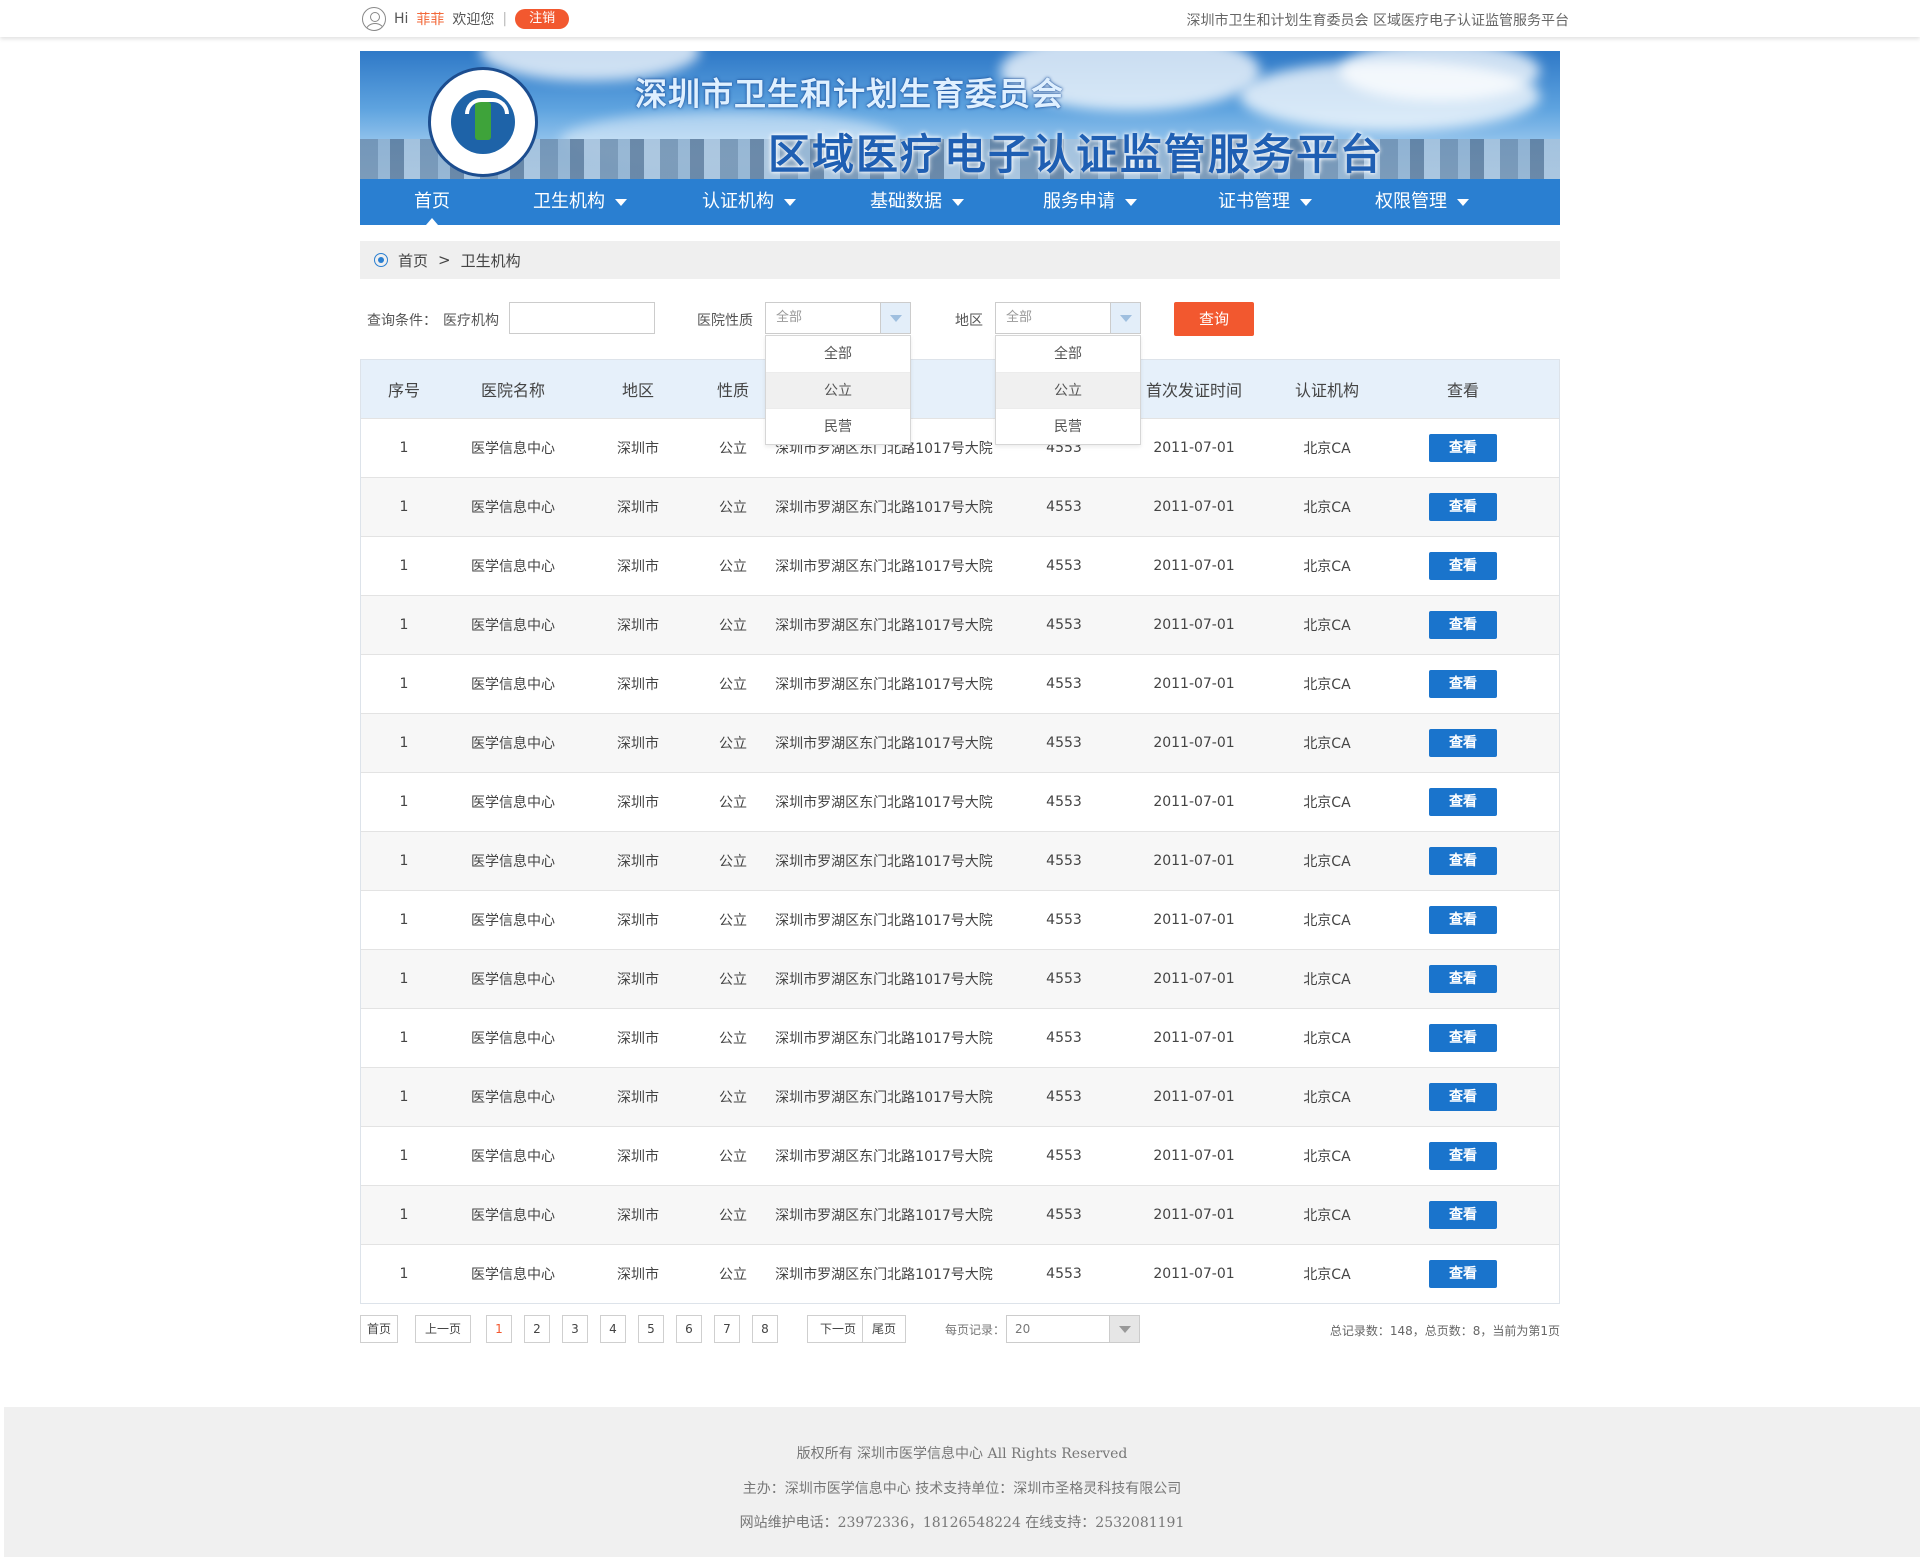 The image size is (1920, 1557). What do you see at coordinates (727, 1329) in the screenshot?
I see `page-button-7: 7` at bounding box center [727, 1329].